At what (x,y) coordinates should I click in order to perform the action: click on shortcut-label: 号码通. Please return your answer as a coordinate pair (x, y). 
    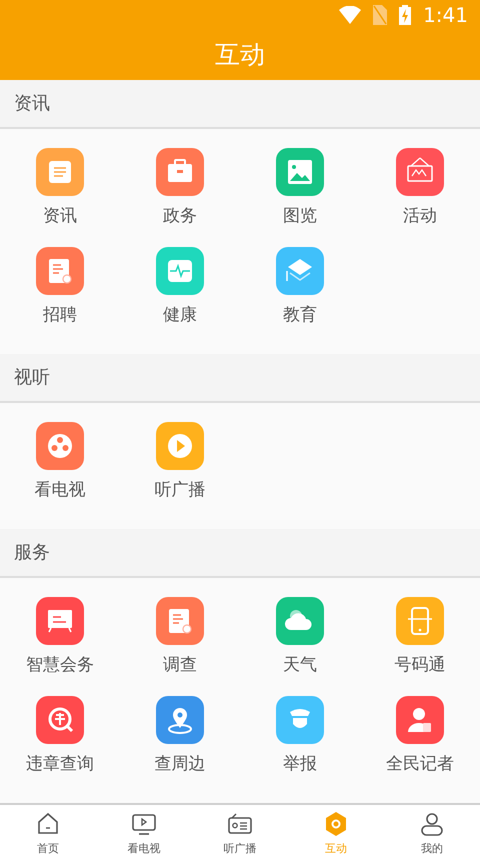
    Looking at the image, I should click on (420, 666).